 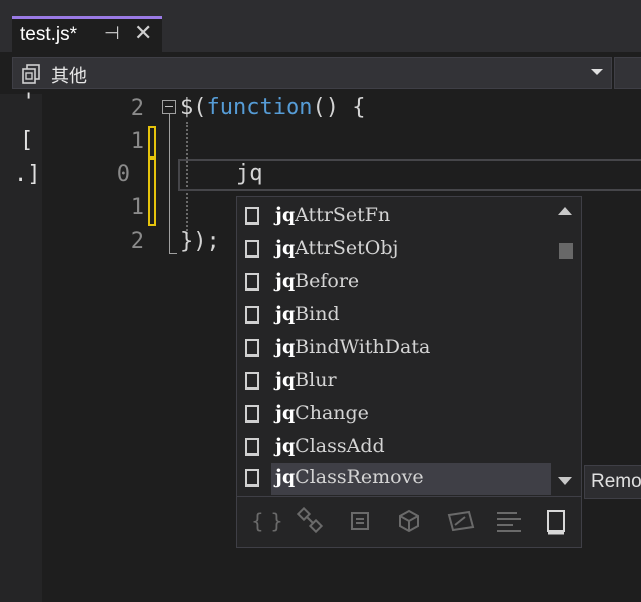 I want to click on completion-tooltip: Remove, so click(x=612, y=482).